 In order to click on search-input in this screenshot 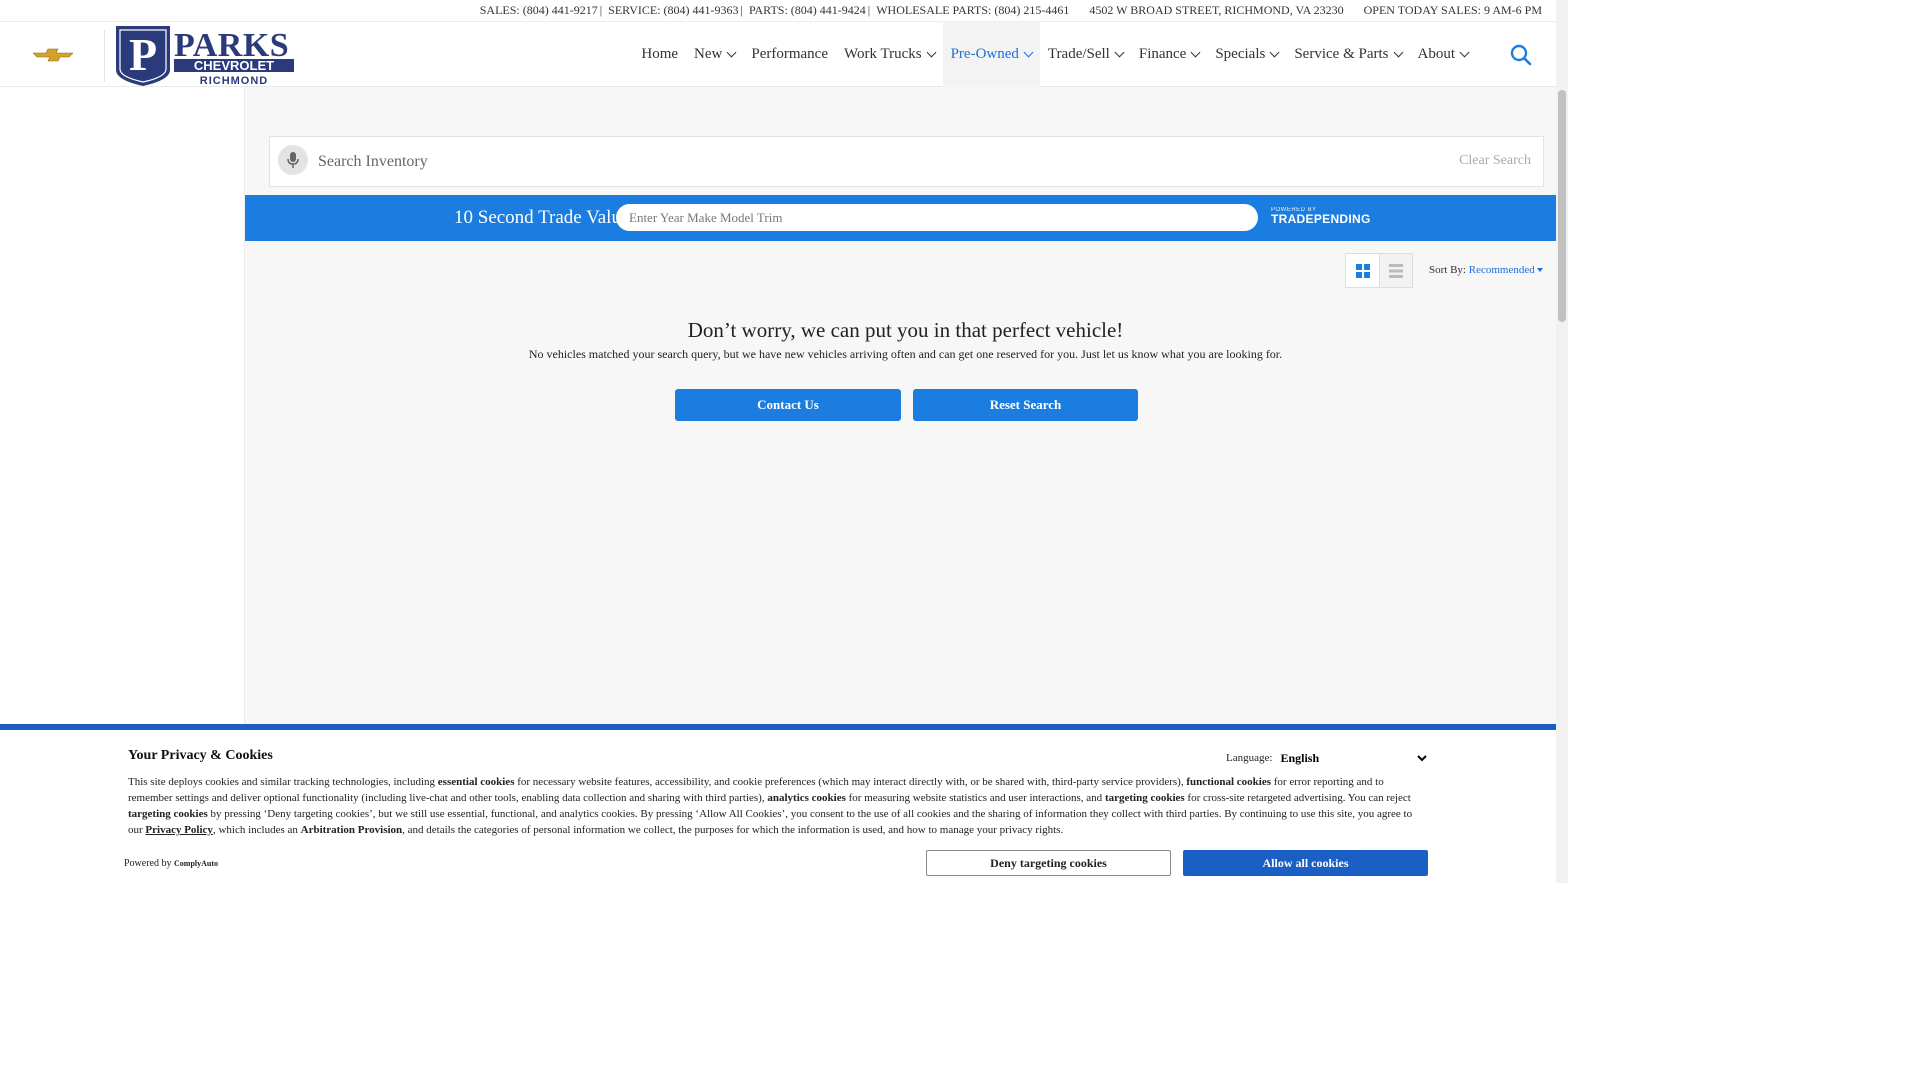, I will do `click(868, 162)`.